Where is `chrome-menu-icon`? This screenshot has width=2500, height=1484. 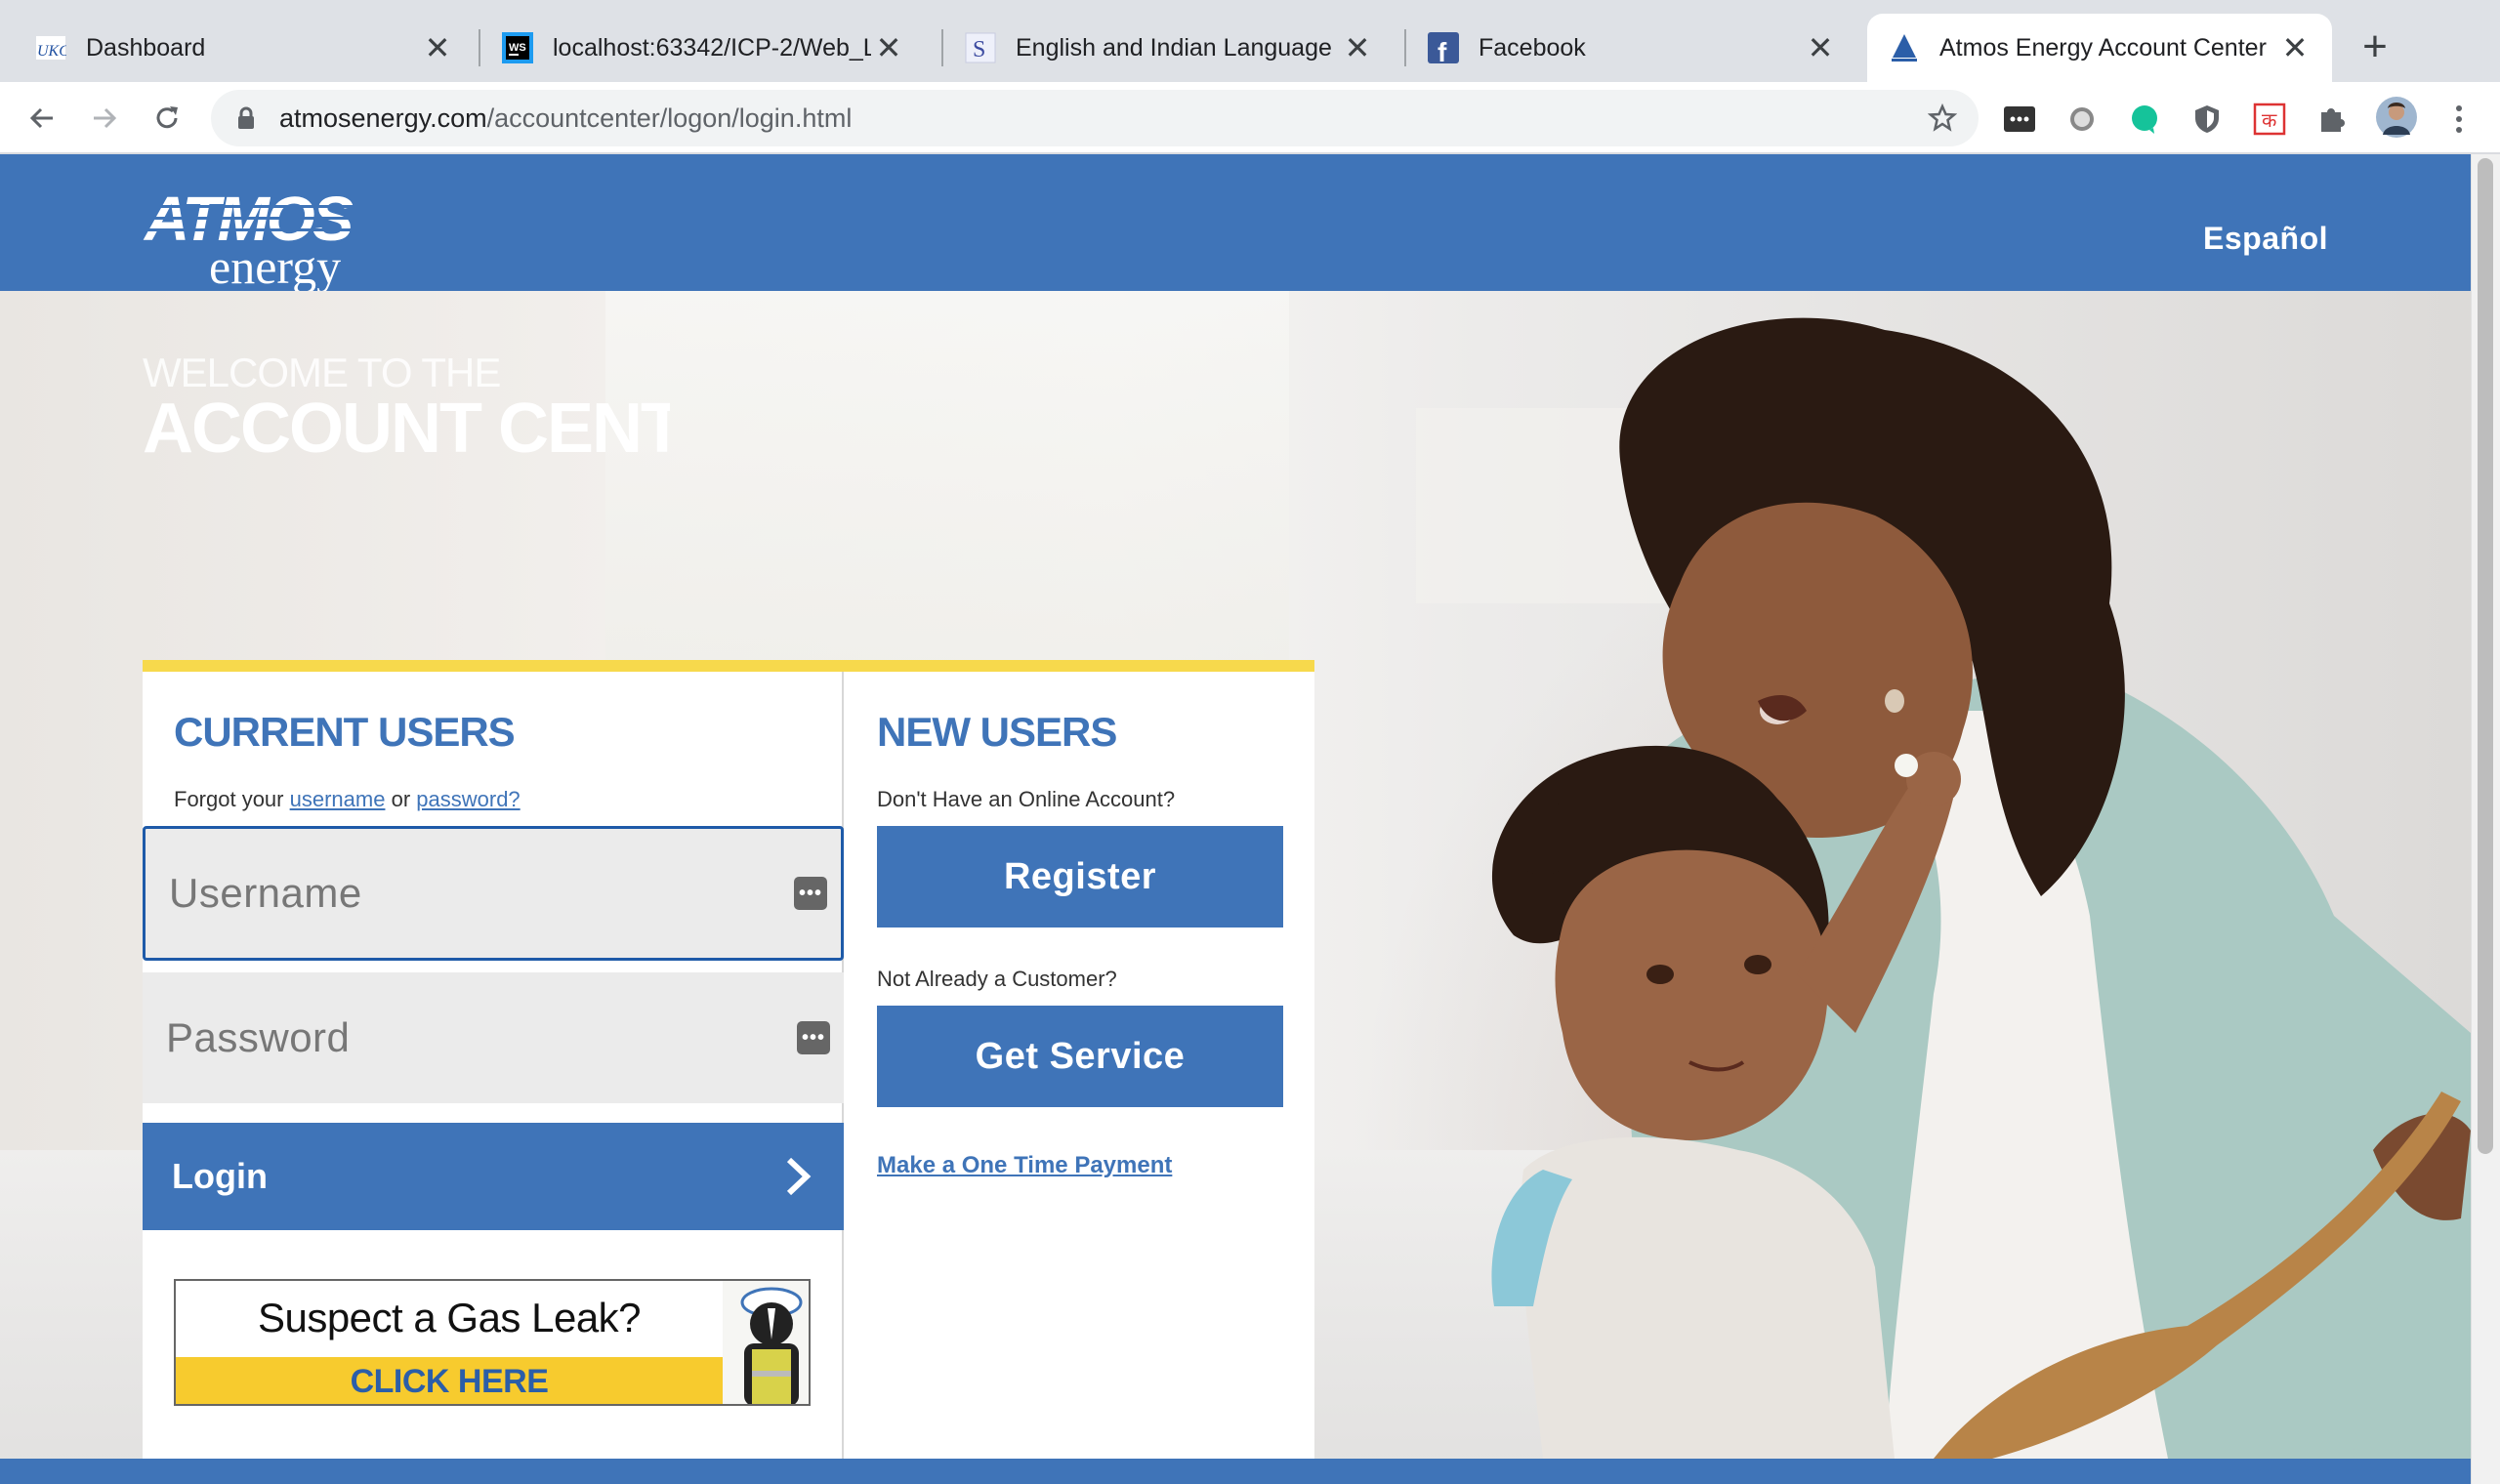
chrome-menu-icon is located at coordinates (2459, 120).